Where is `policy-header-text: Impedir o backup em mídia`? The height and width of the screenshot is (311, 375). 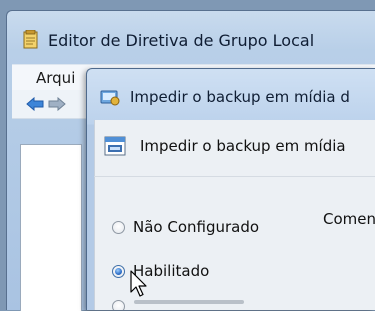 policy-header-text: Impedir o backup em mídia is located at coordinates (243, 146).